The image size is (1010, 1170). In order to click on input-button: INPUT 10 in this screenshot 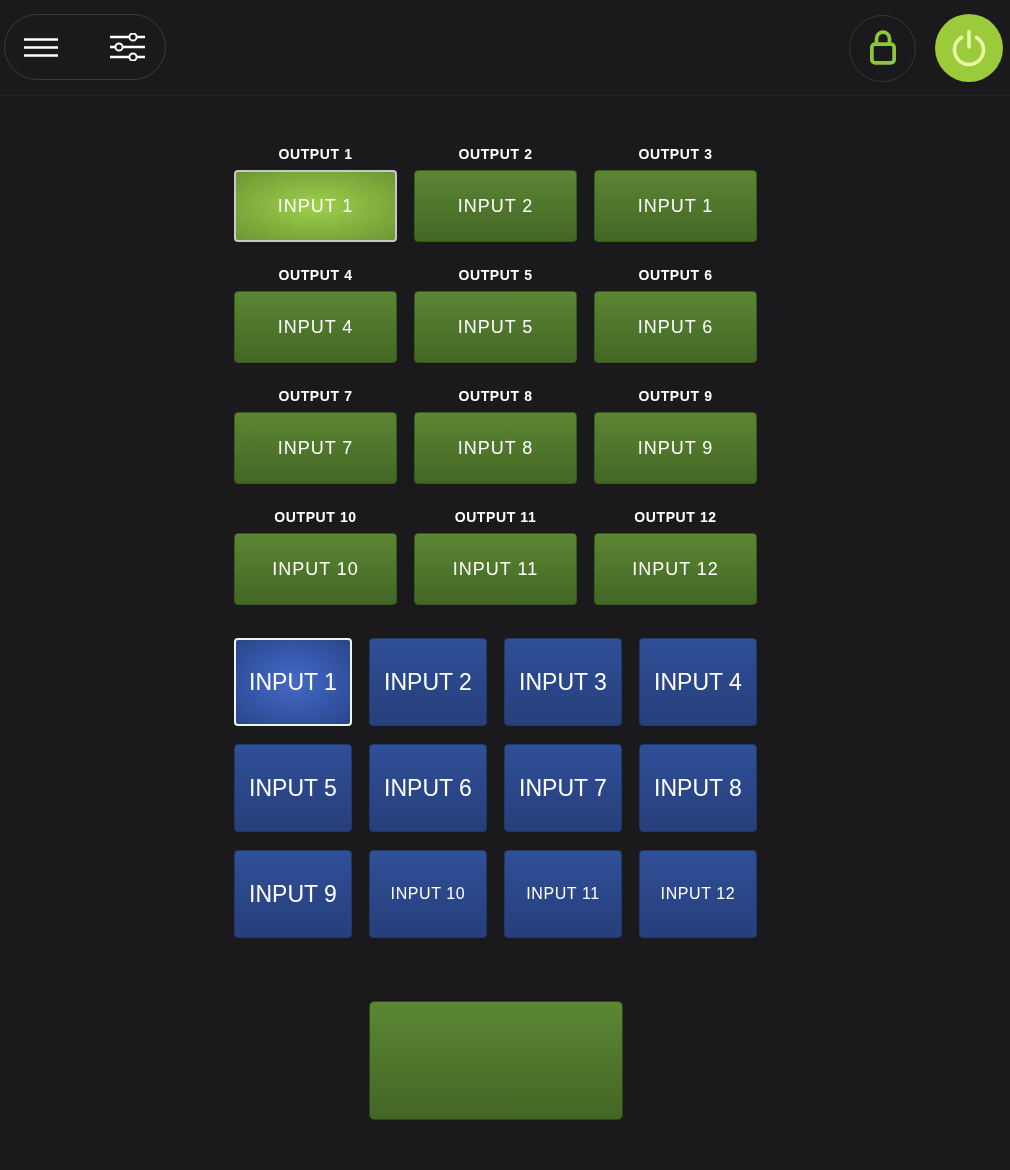, I will do `click(428, 894)`.